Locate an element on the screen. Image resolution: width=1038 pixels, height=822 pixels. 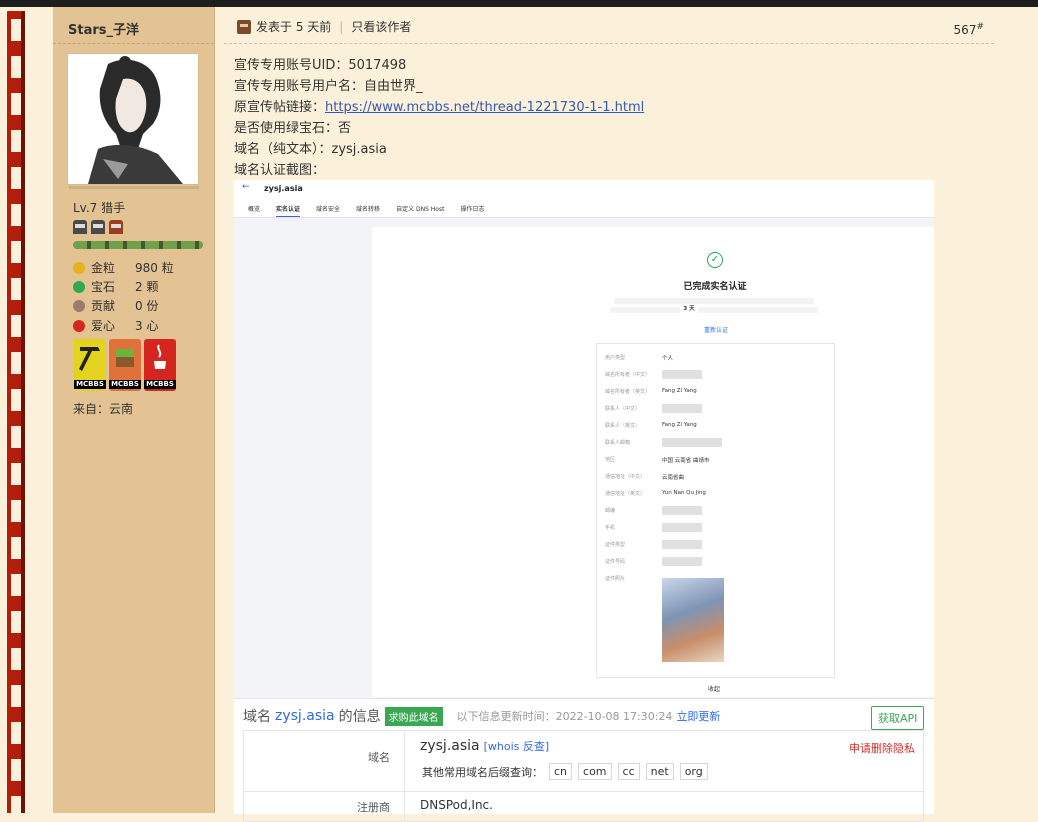
content-line-screenshot-label: 域名认证截图： is located at coordinates (280, 170).